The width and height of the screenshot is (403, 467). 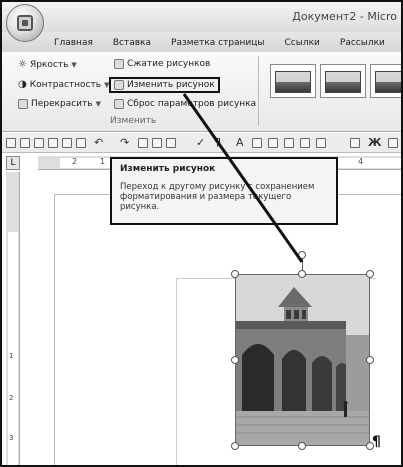 What do you see at coordinates (302, 274) in the screenshot?
I see `resize-handle-top` at bounding box center [302, 274].